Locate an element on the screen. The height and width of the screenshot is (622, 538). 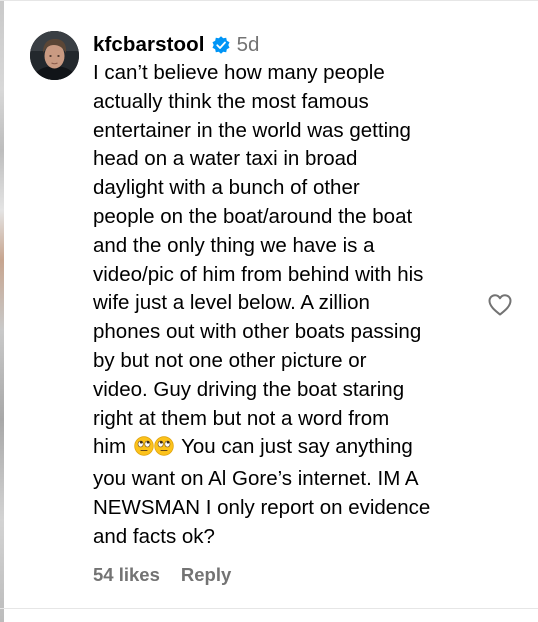
comment-line: people on the boat/around the boat is located at coordinates (253, 216).